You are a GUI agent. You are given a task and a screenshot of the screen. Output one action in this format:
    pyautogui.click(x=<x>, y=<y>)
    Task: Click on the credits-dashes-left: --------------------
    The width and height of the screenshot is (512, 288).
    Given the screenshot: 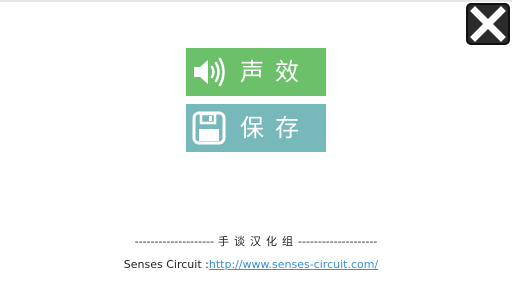 What is the action you would take?
    pyautogui.click(x=174, y=241)
    